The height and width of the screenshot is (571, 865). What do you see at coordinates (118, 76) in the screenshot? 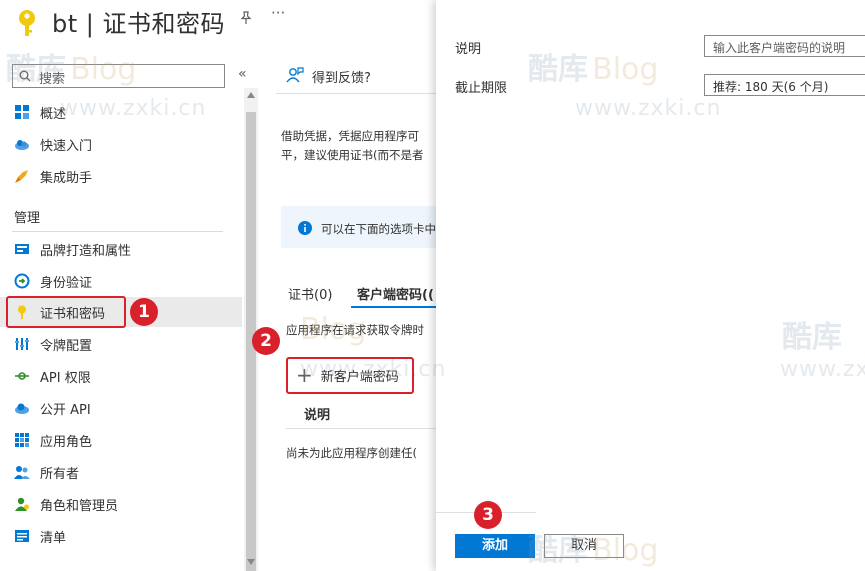
I see `sidebar-search-input: 搜索` at bounding box center [118, 76].